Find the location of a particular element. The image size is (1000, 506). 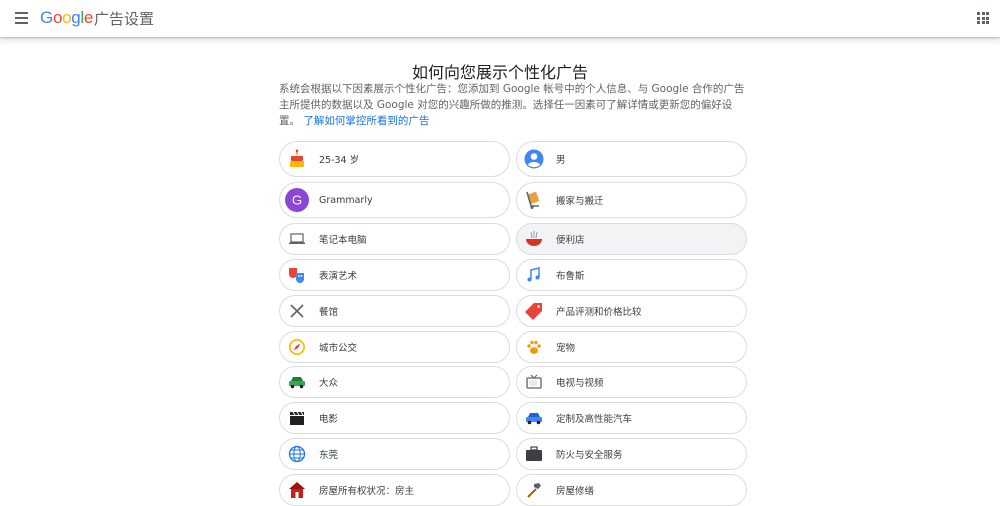

theater-masks-icon is located at coordinates (297, 275).